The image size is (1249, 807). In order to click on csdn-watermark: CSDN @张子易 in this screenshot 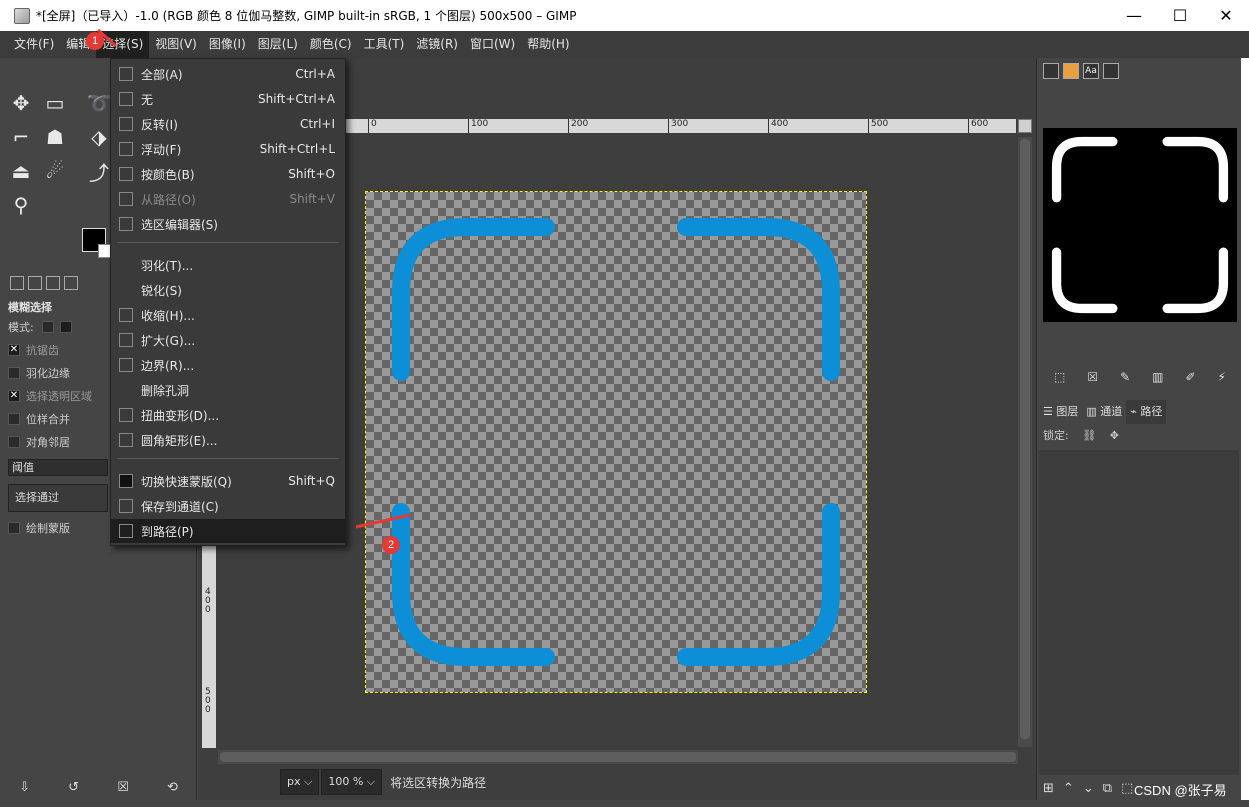, I will do `click(1180, 790)`.